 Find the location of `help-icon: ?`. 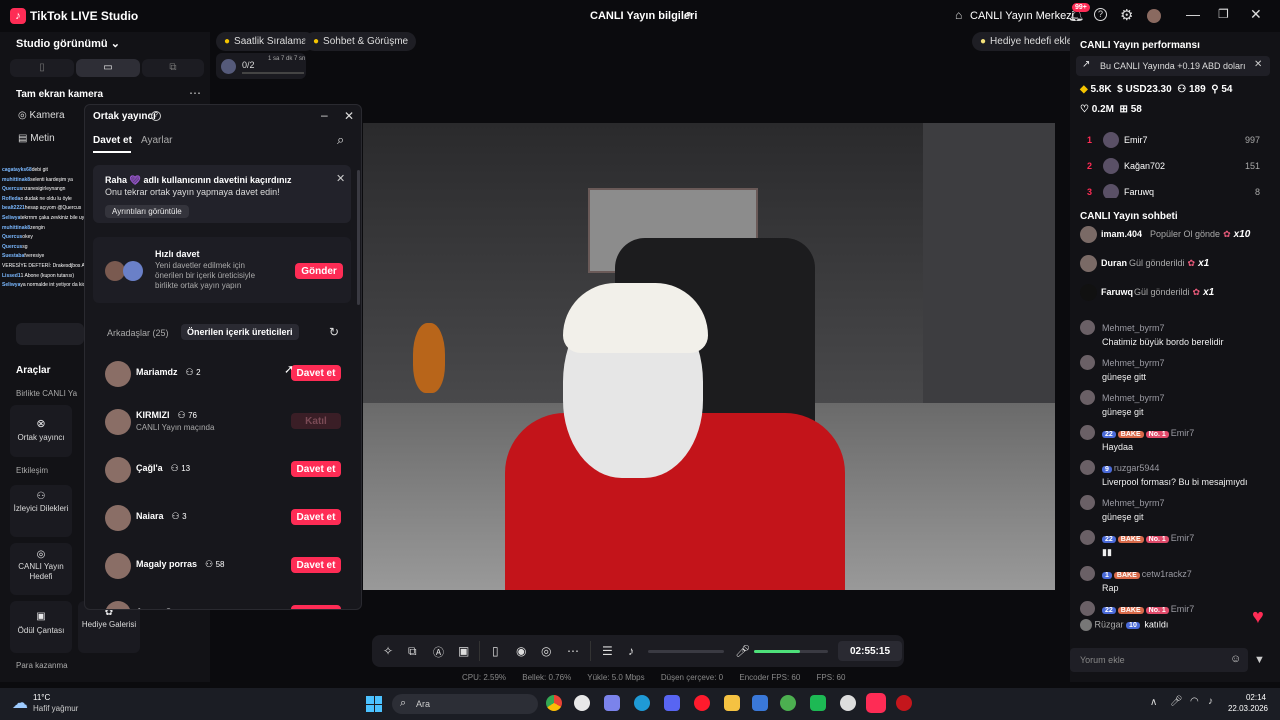

help-icon: ? is located at coordinates (1100, 14).